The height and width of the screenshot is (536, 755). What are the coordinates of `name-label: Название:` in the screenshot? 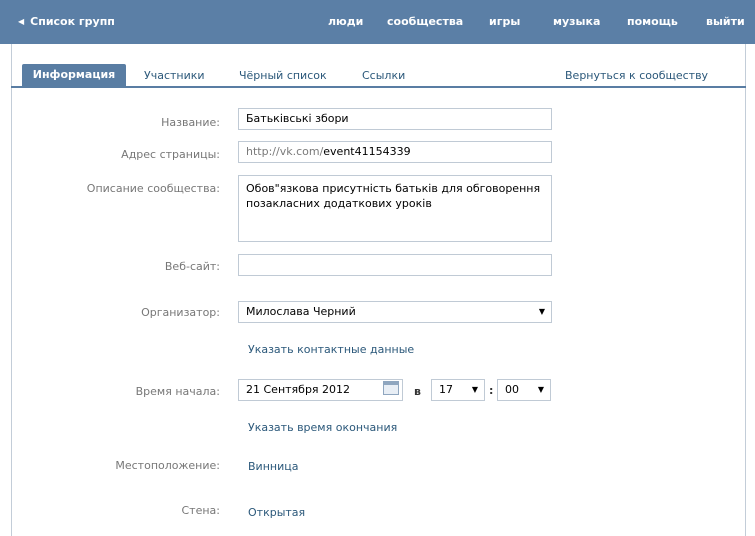 It's located at (190, 122).